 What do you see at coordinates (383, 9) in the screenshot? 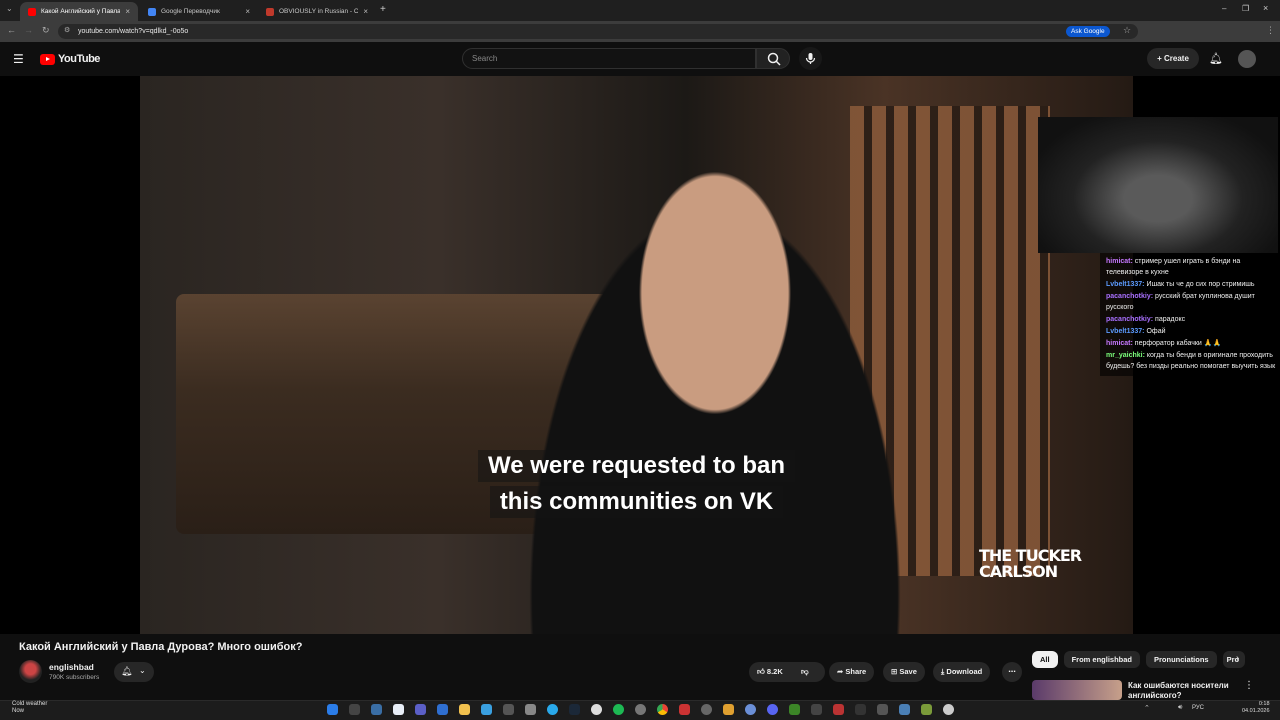
I see `new-tab-icon: +` at bounding box center [383, 9].